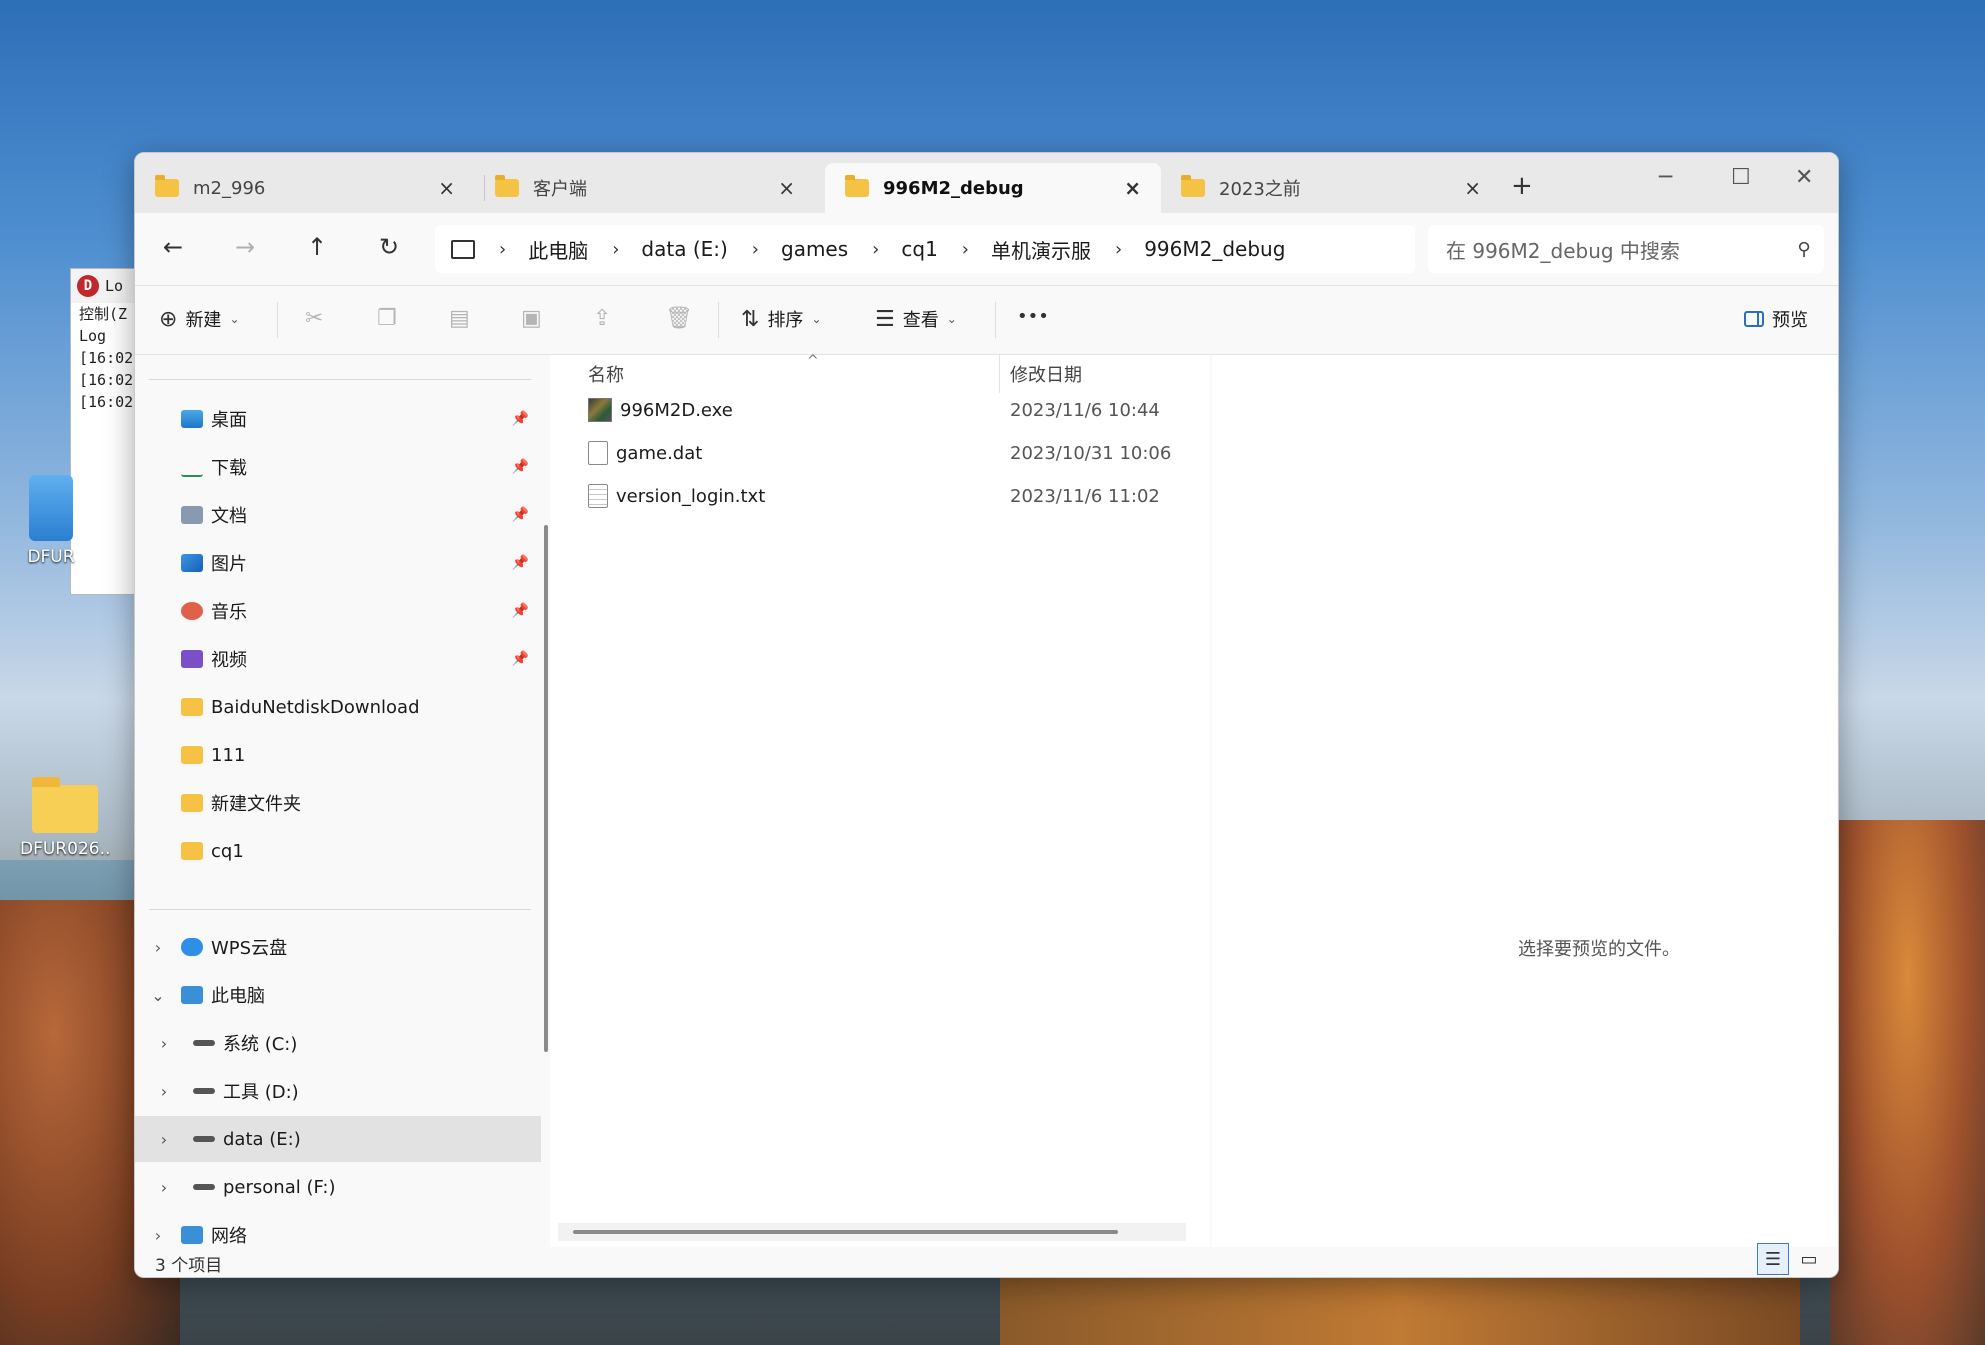  What do you see at coordinates (459, 318) in the screenshot?
I see `paste-button: ▤` at bounding box center [459, 318].